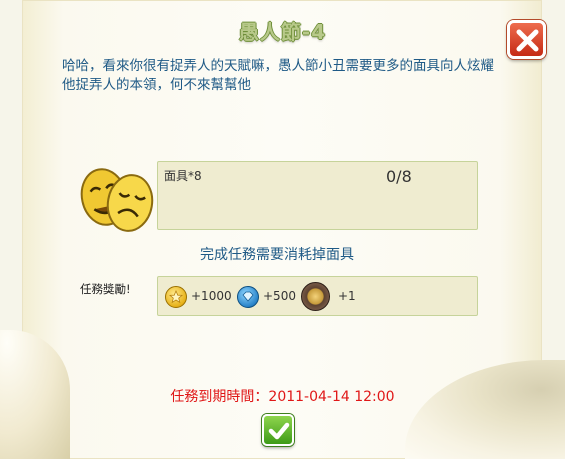 This screenshot has height=459, width=565. What do you see at coordinates (176, 297) in the screenshot?
I see `gold-coin-icon` at bounding box center [176, 297].